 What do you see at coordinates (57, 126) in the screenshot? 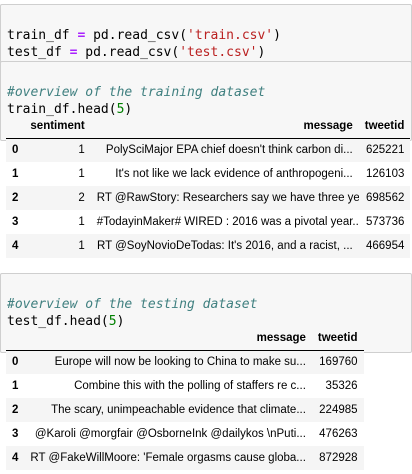
I see `column-header-sentiment: sentiment` at bounding box center [57, 126].